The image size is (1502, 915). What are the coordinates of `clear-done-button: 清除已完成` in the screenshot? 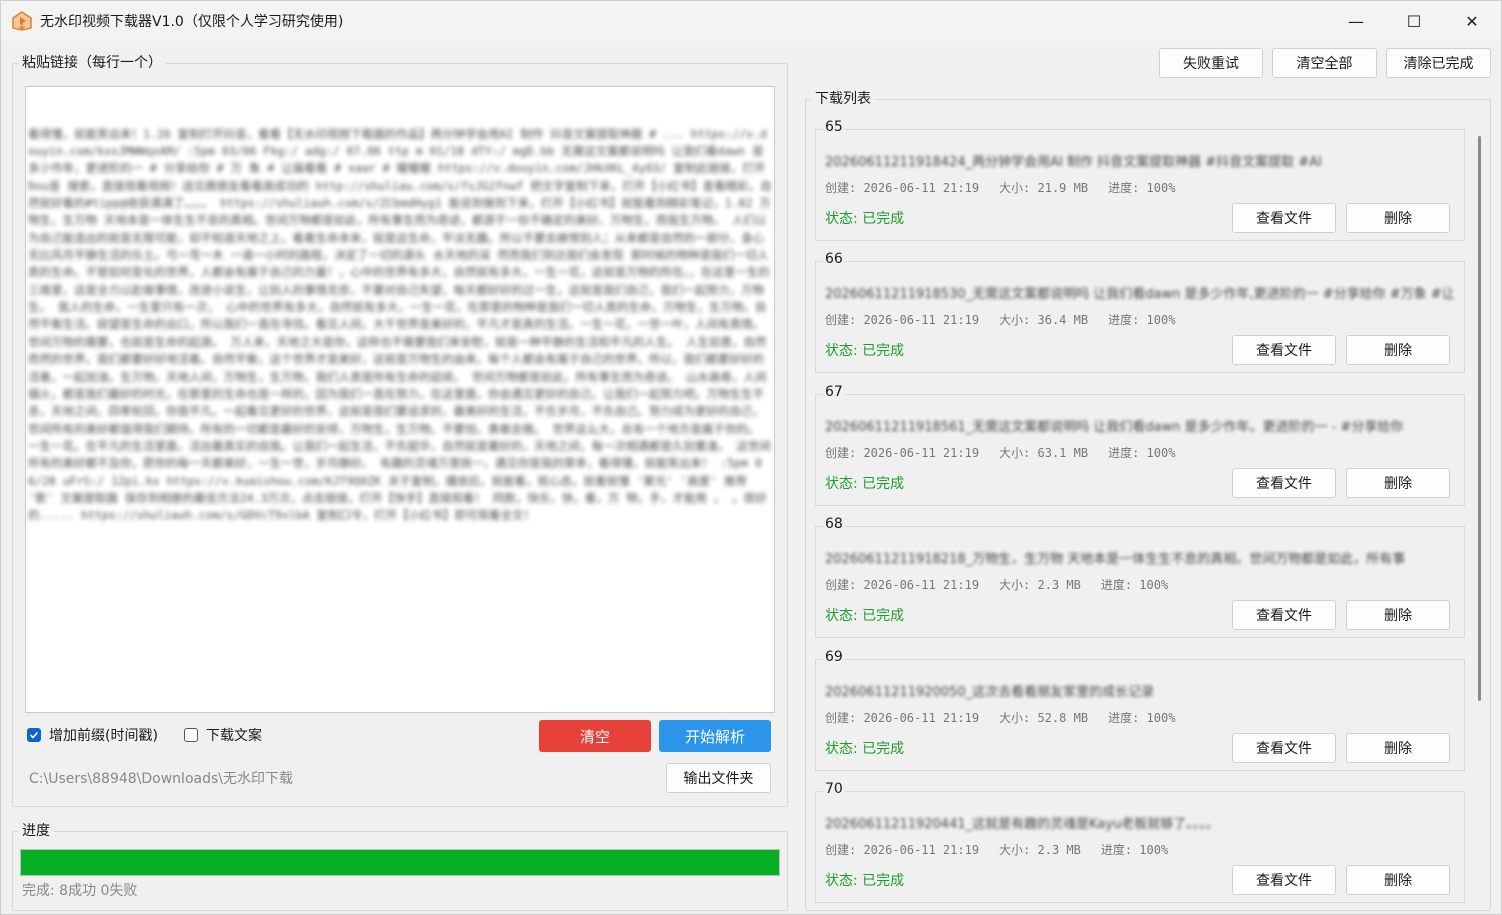 It's located at (1438, 63).